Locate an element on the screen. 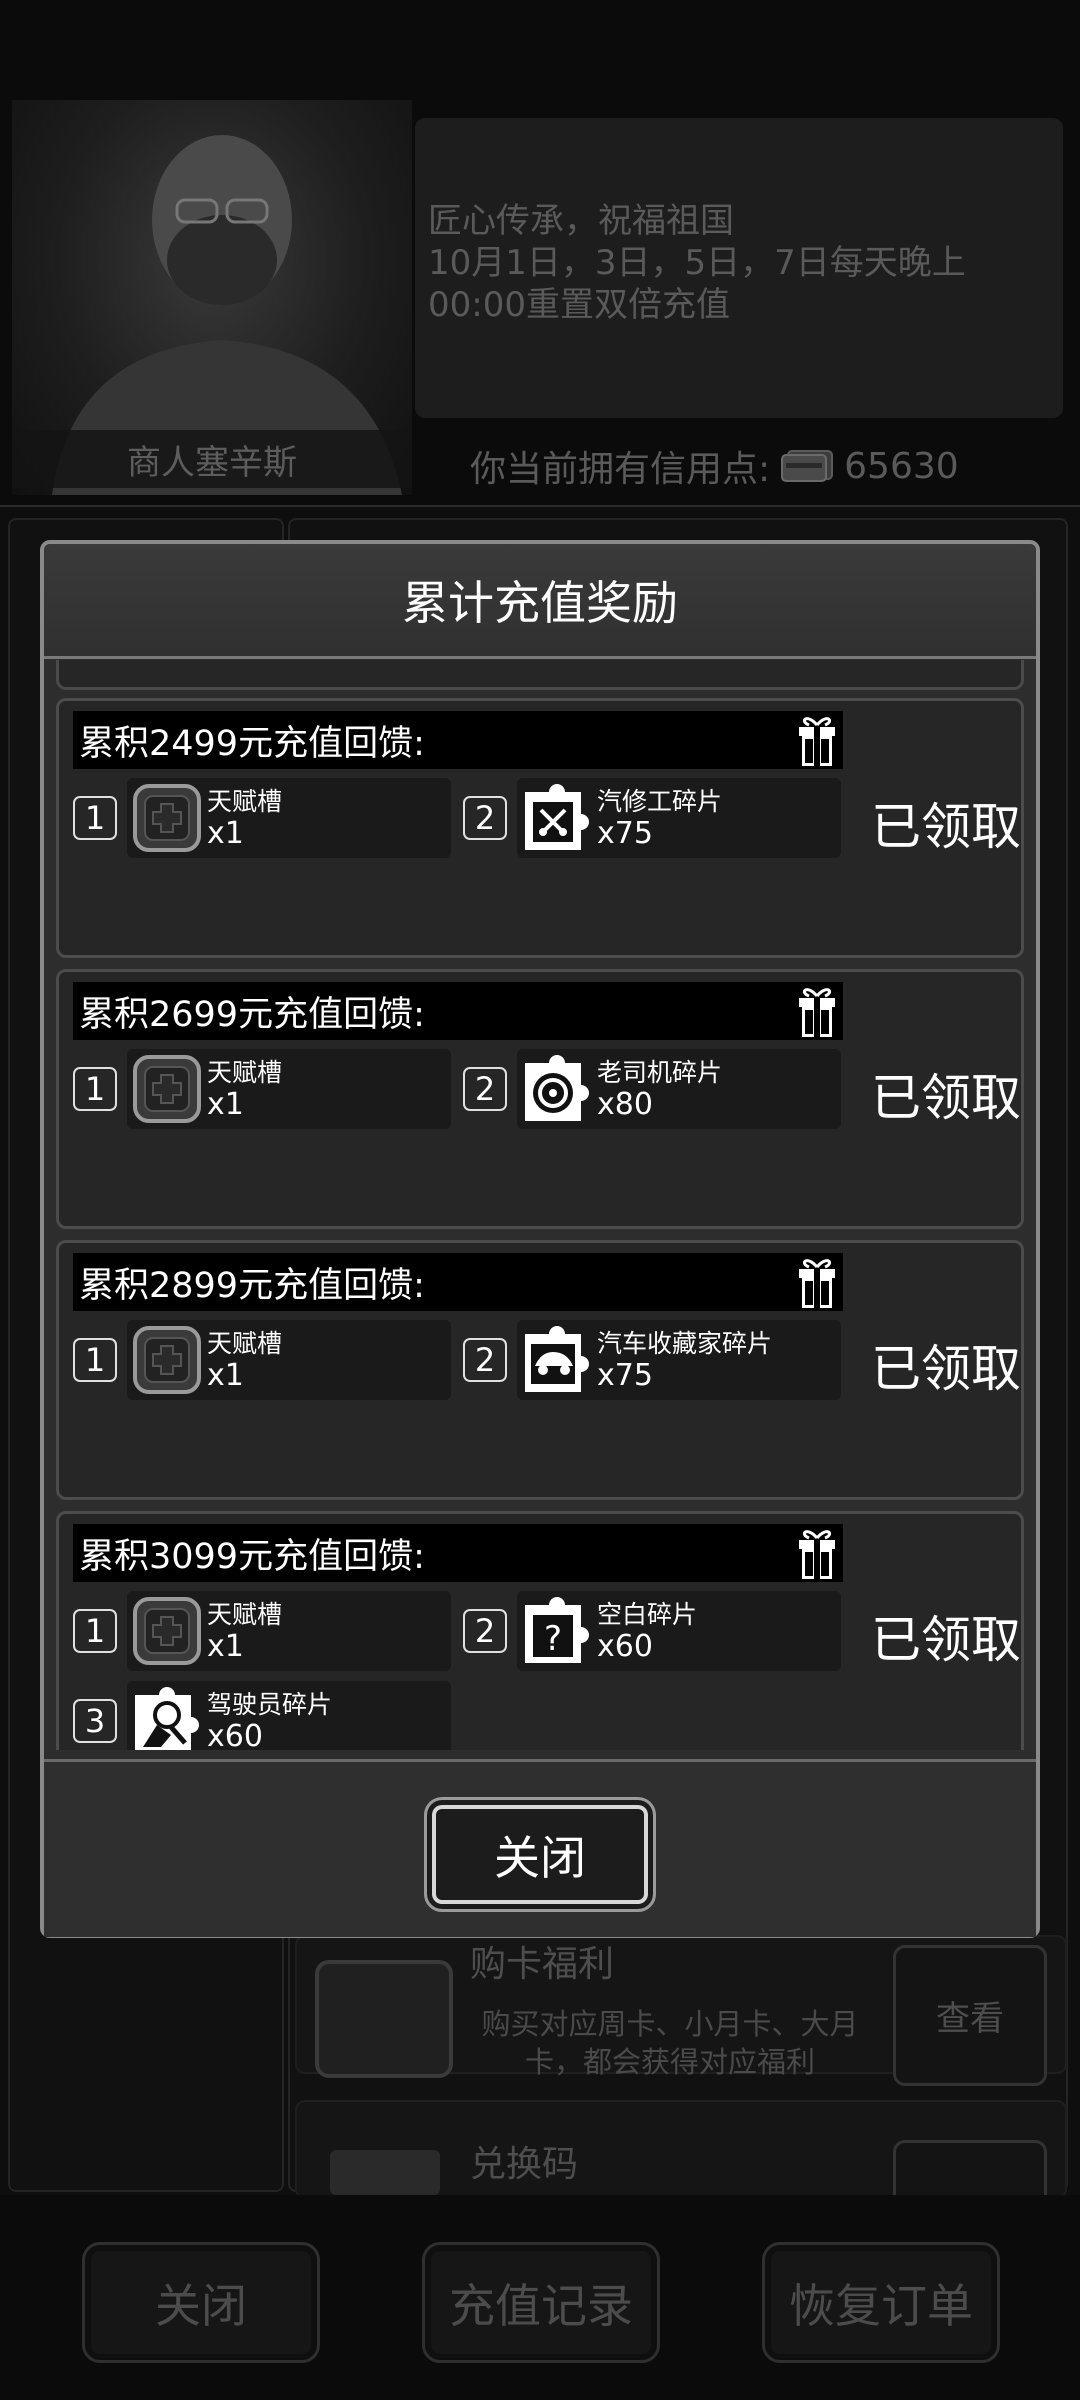  bottom-close-button: 关闭 is located at coordinates (201, 2302).